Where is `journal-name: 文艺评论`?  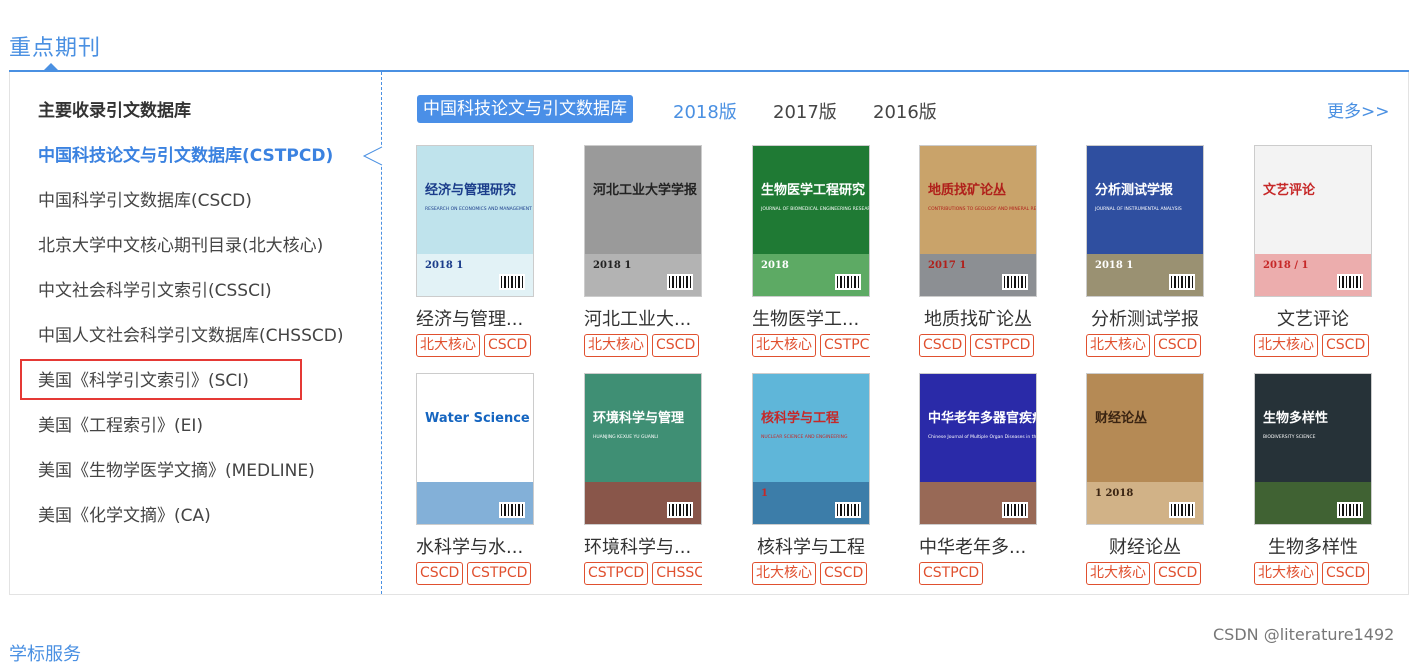
journal-name: 文艺评论 is located at coordinates (1313, 318).